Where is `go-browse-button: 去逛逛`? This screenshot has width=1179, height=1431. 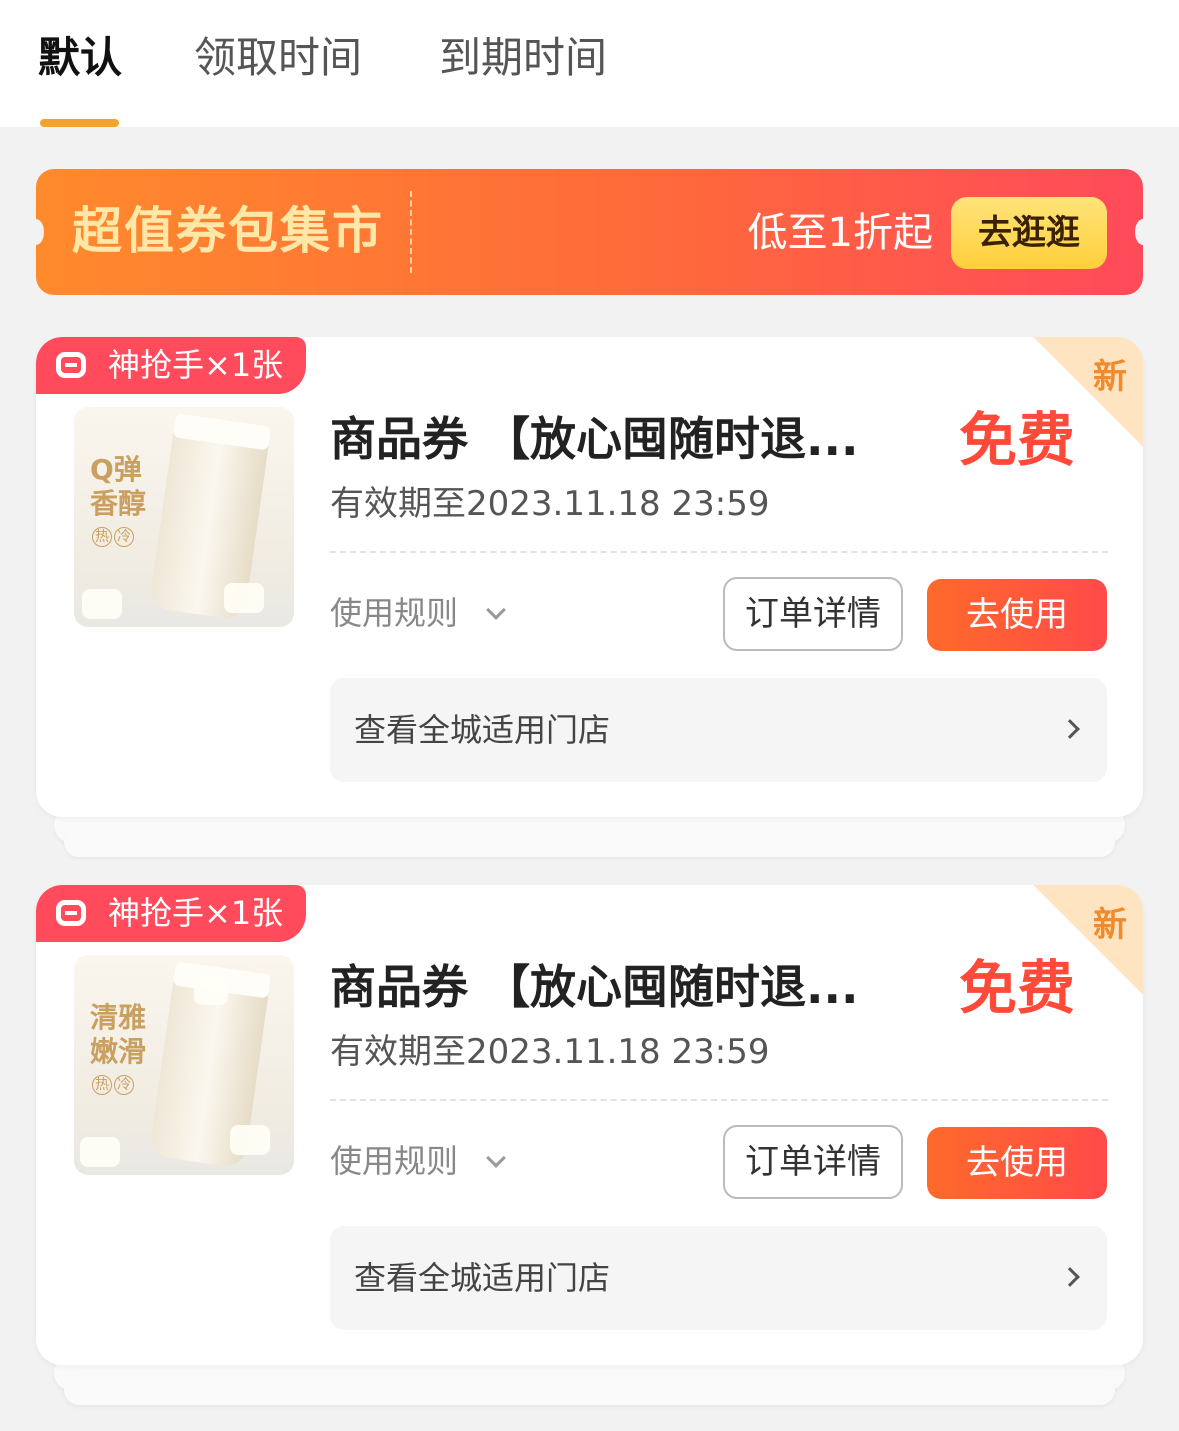
go-browse-button: 去逛逛 is located at coordinates (1029, 233).